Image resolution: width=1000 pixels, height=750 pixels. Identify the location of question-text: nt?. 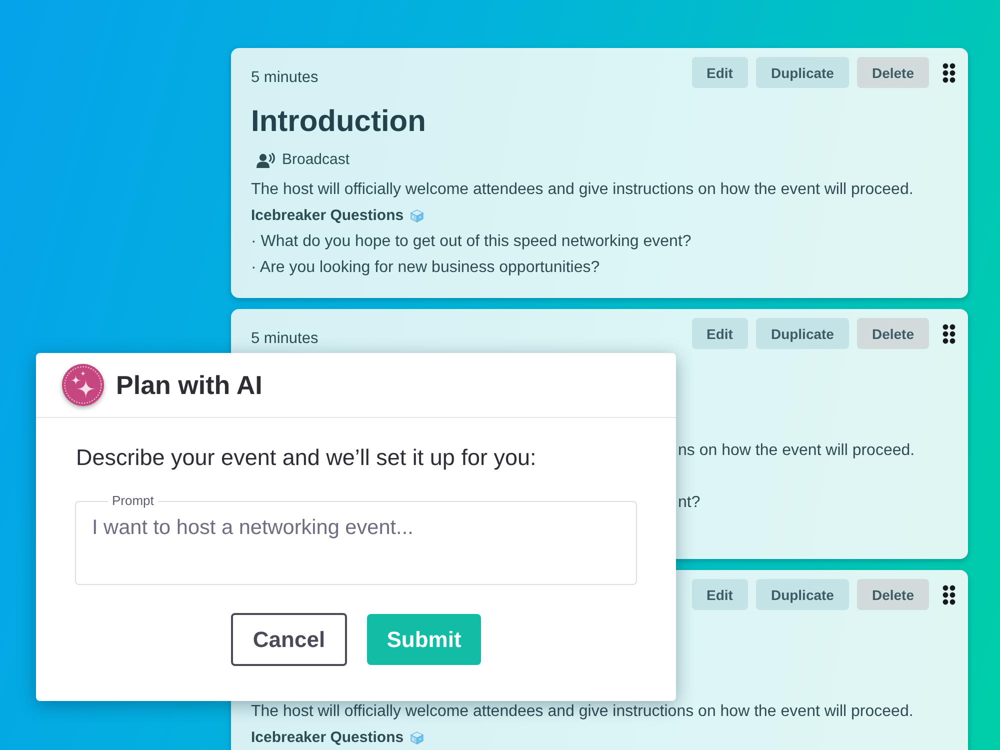
(689, 503).